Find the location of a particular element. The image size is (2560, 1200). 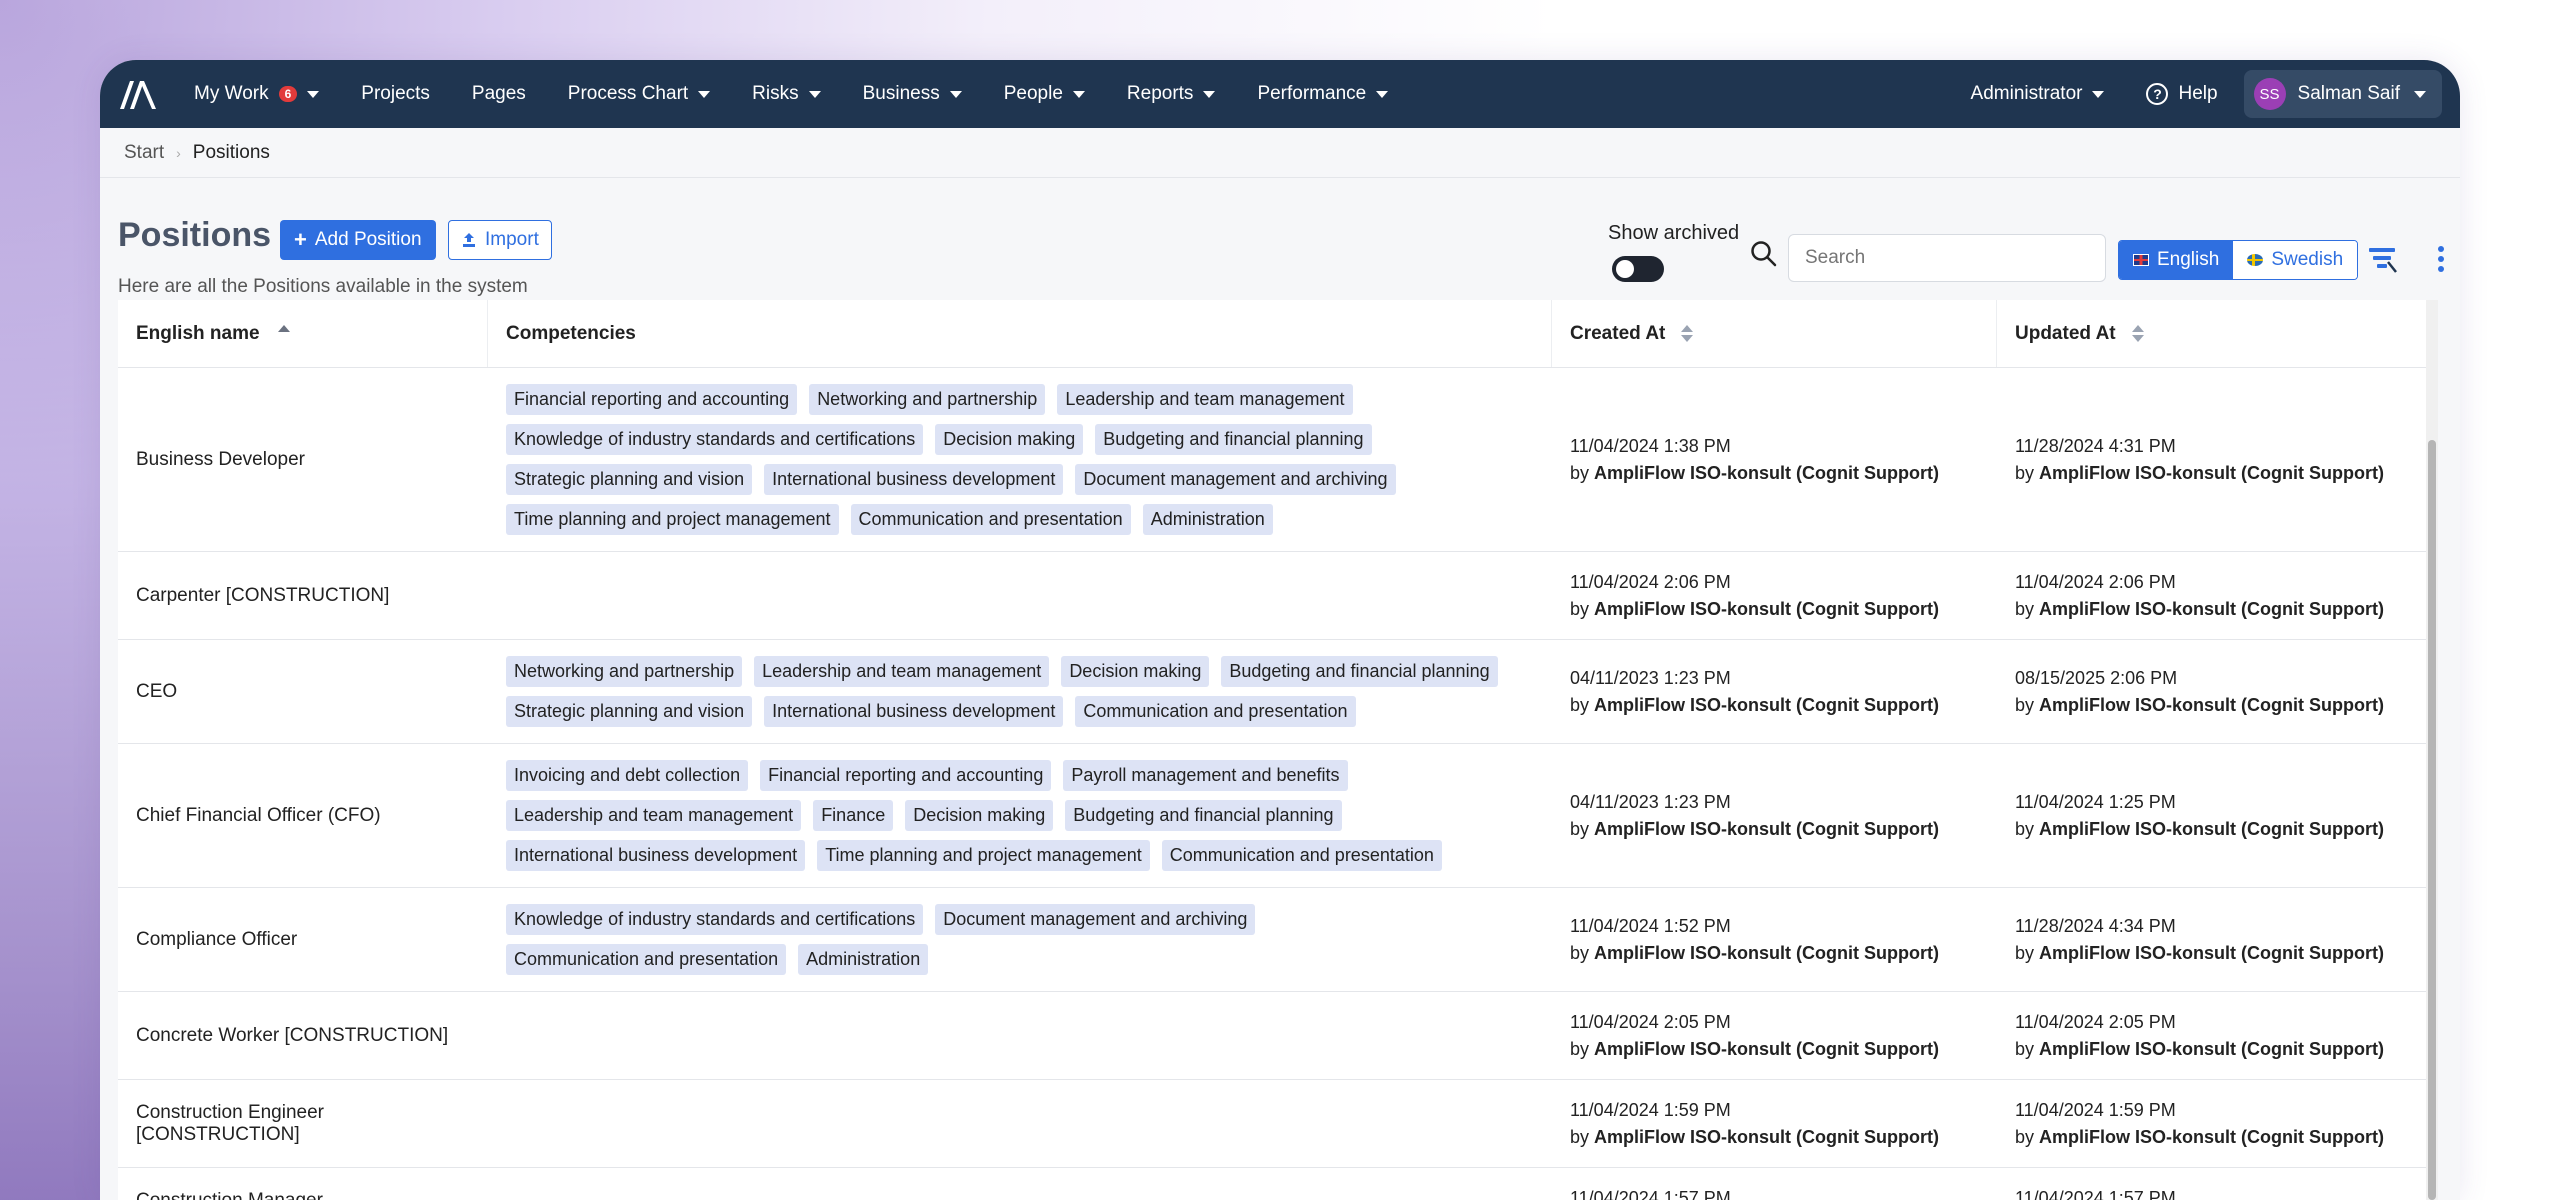

nav-item-business: Business is located at coordinates (912, 94).